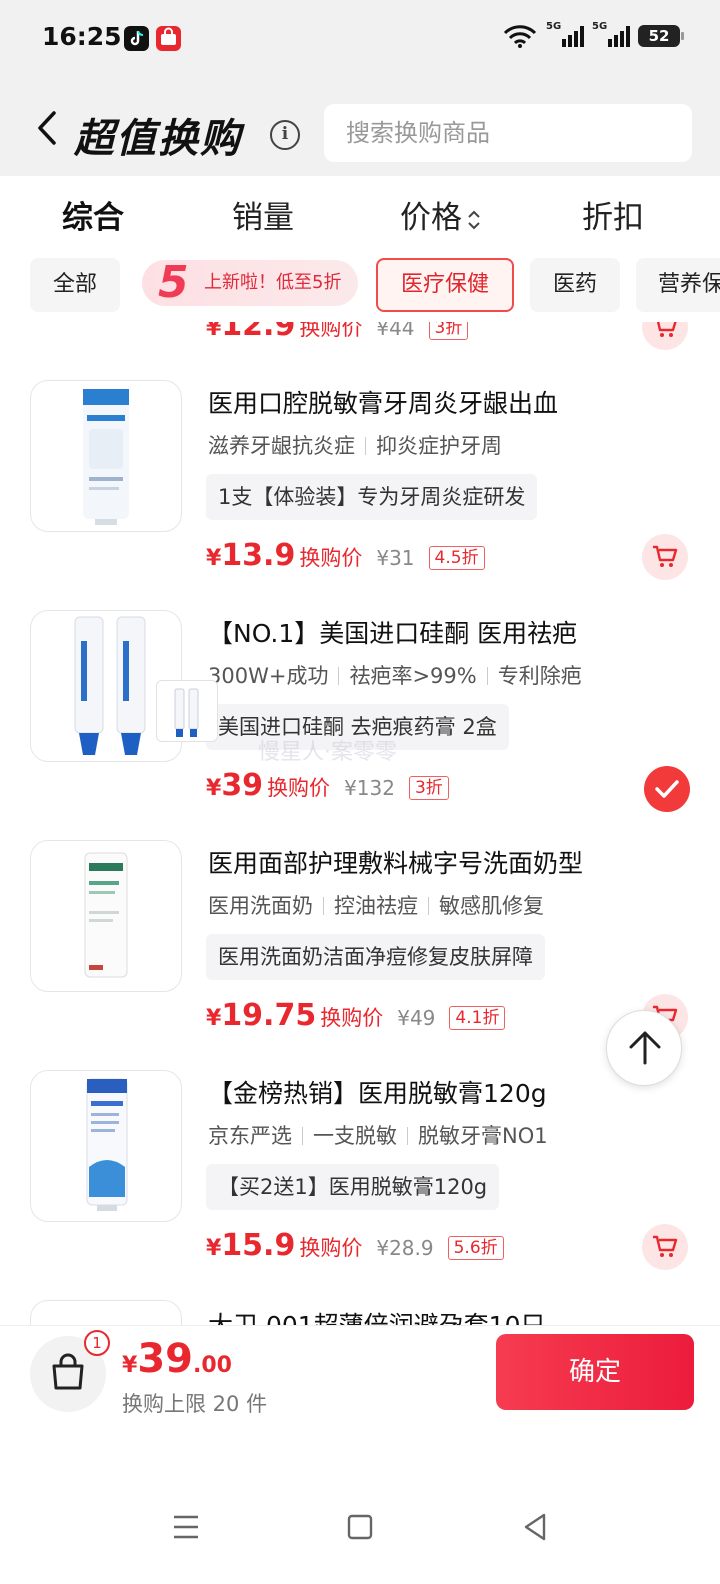 The width and height of the screenshot is (720, 1584). I want to click on product-tags: 300W+成功 祛疤率>99% 专利除疤, so click(395, 675).